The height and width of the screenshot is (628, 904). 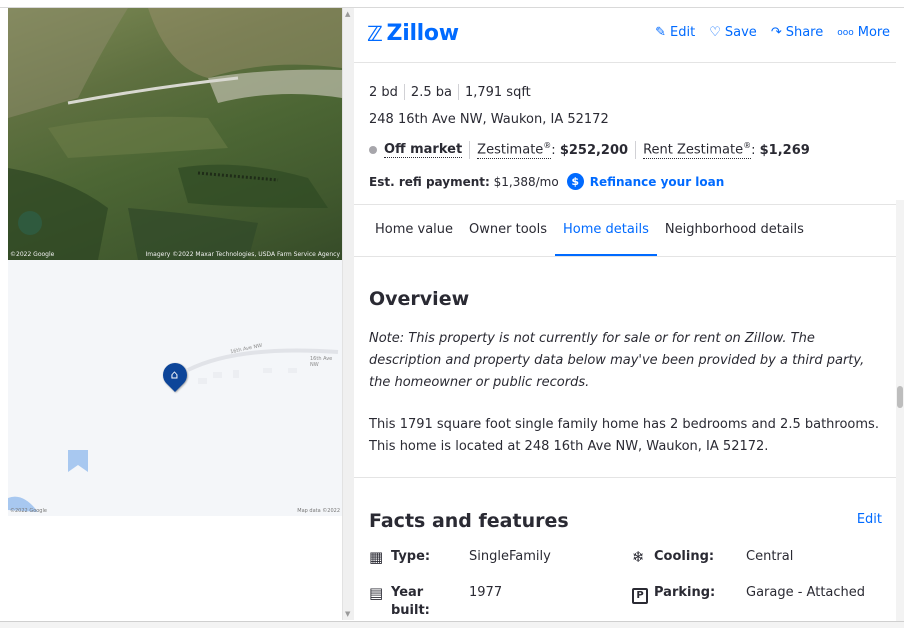 What do you see at coordinates (373, 150) in the screenshot?
I see `status-dot-icon` at bounding box center [373, 150].